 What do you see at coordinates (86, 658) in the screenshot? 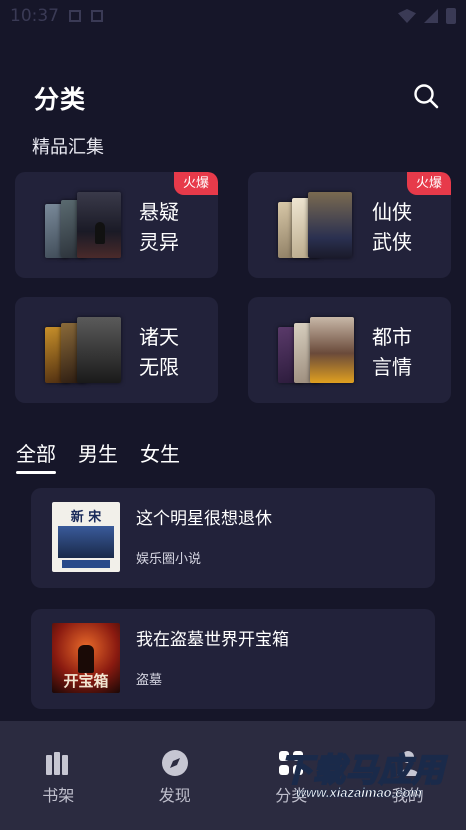
I see `book-cover: 开宝箱` at bounding box center [86, 658].